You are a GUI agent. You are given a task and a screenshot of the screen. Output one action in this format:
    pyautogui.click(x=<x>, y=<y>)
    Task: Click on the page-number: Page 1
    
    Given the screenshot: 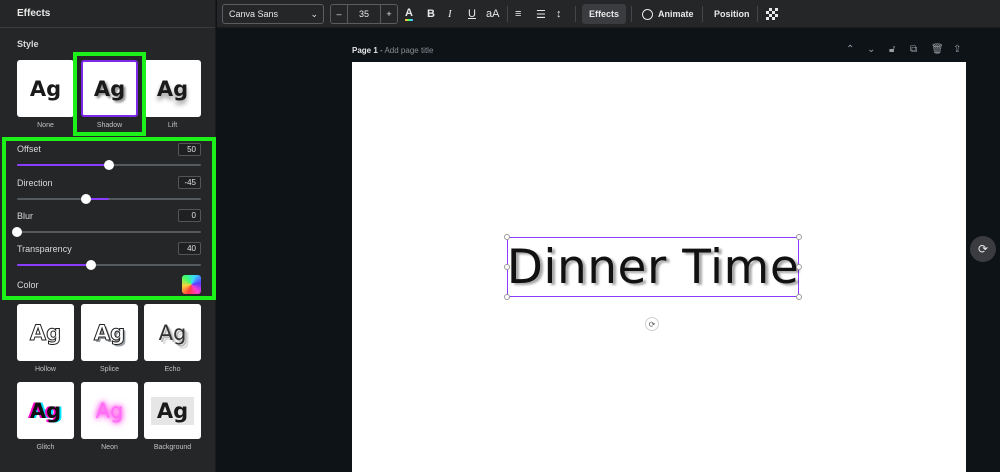 What is the action you would take?
    pyautogui.click(x=365, y=50)
    